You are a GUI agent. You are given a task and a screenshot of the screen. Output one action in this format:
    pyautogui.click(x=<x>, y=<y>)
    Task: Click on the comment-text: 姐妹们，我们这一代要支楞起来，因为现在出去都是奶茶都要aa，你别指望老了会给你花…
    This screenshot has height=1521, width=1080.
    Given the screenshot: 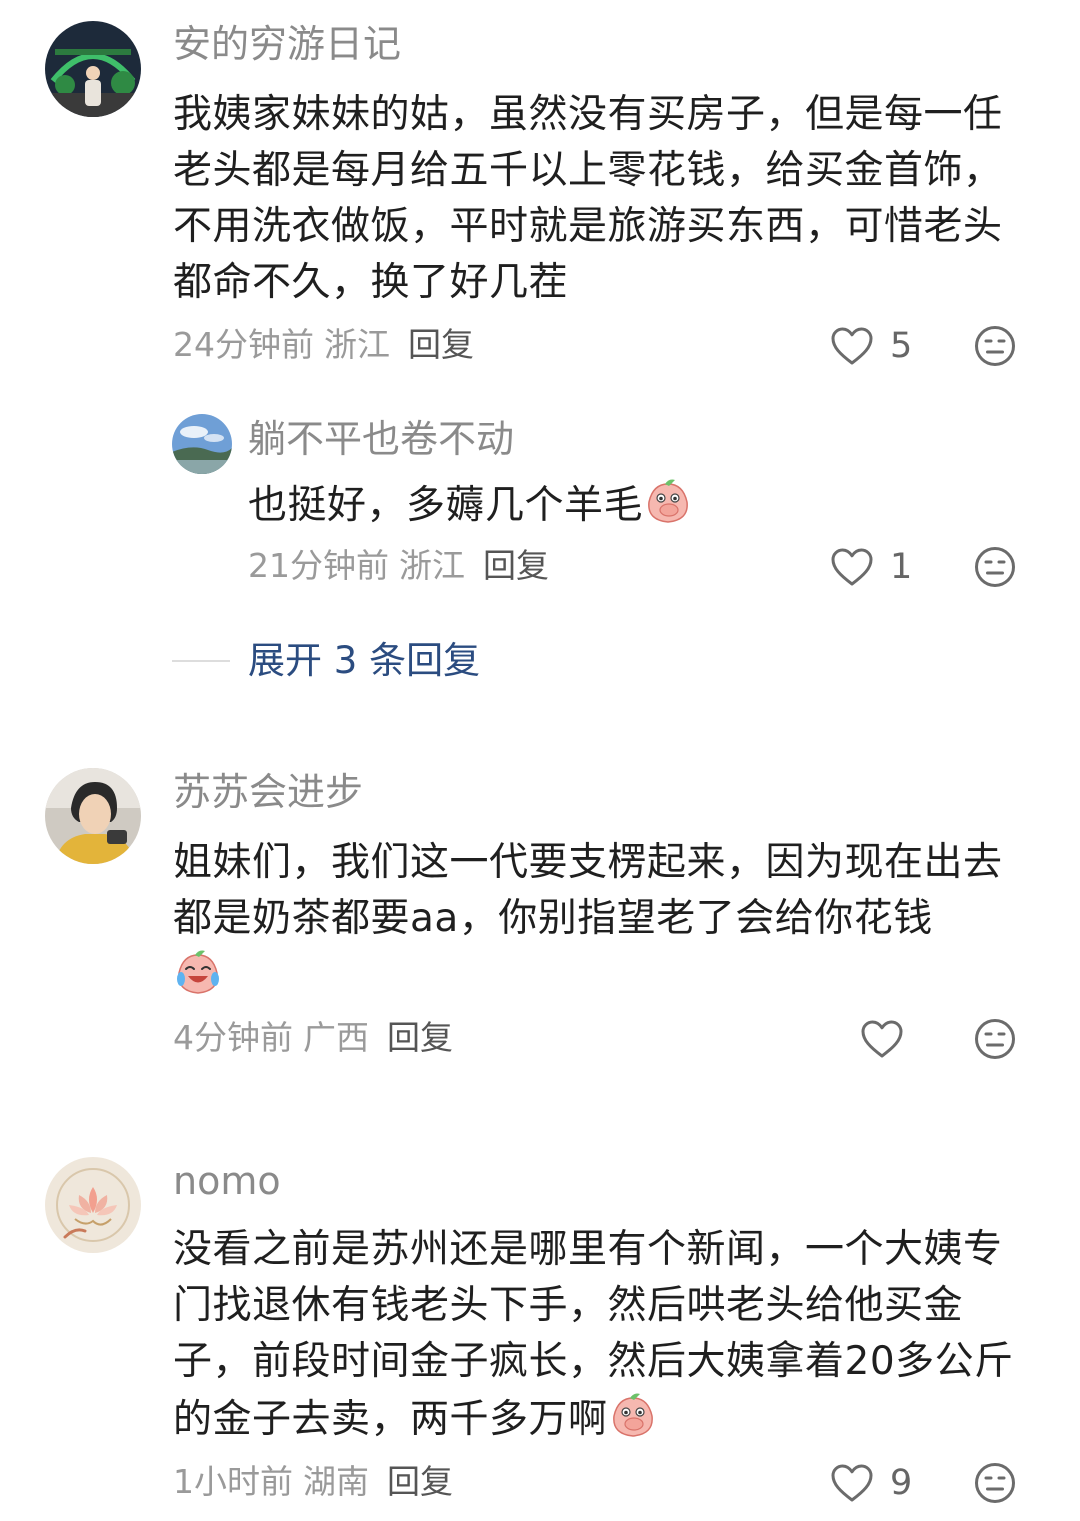 What is the action you would take?
    pyautogui.click(x=588, y=890)
    